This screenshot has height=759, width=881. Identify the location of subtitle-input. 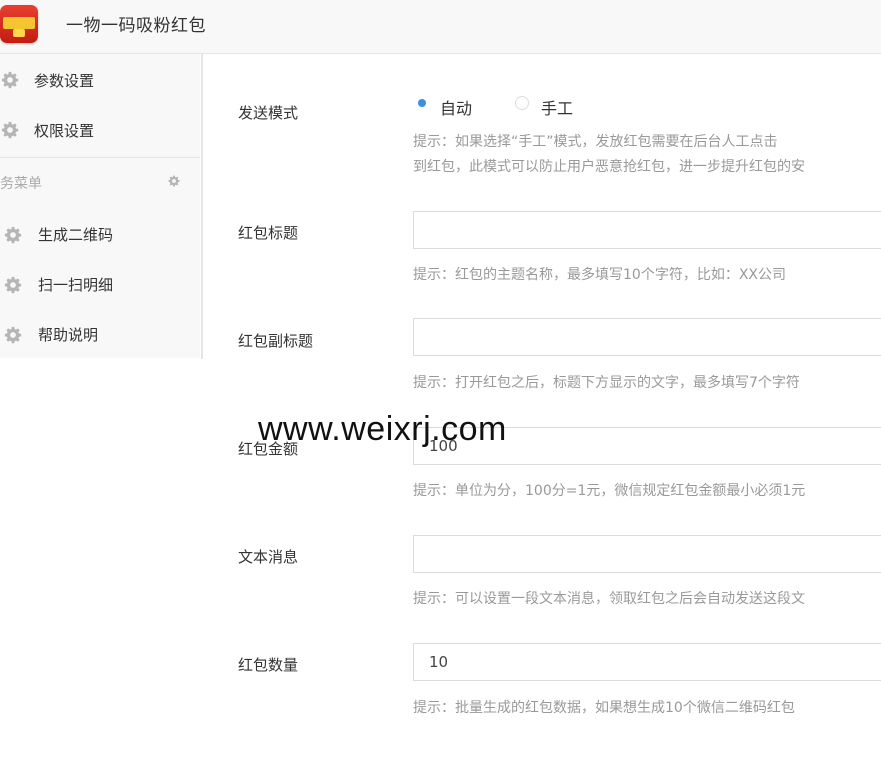
(647, 337).